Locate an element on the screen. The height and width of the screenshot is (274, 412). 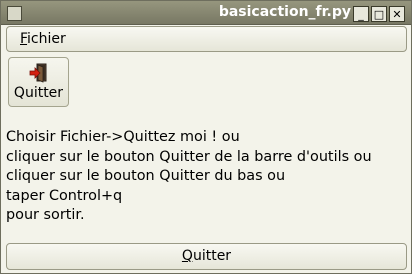
window-menu-icon is located at coordinates (14, 13).